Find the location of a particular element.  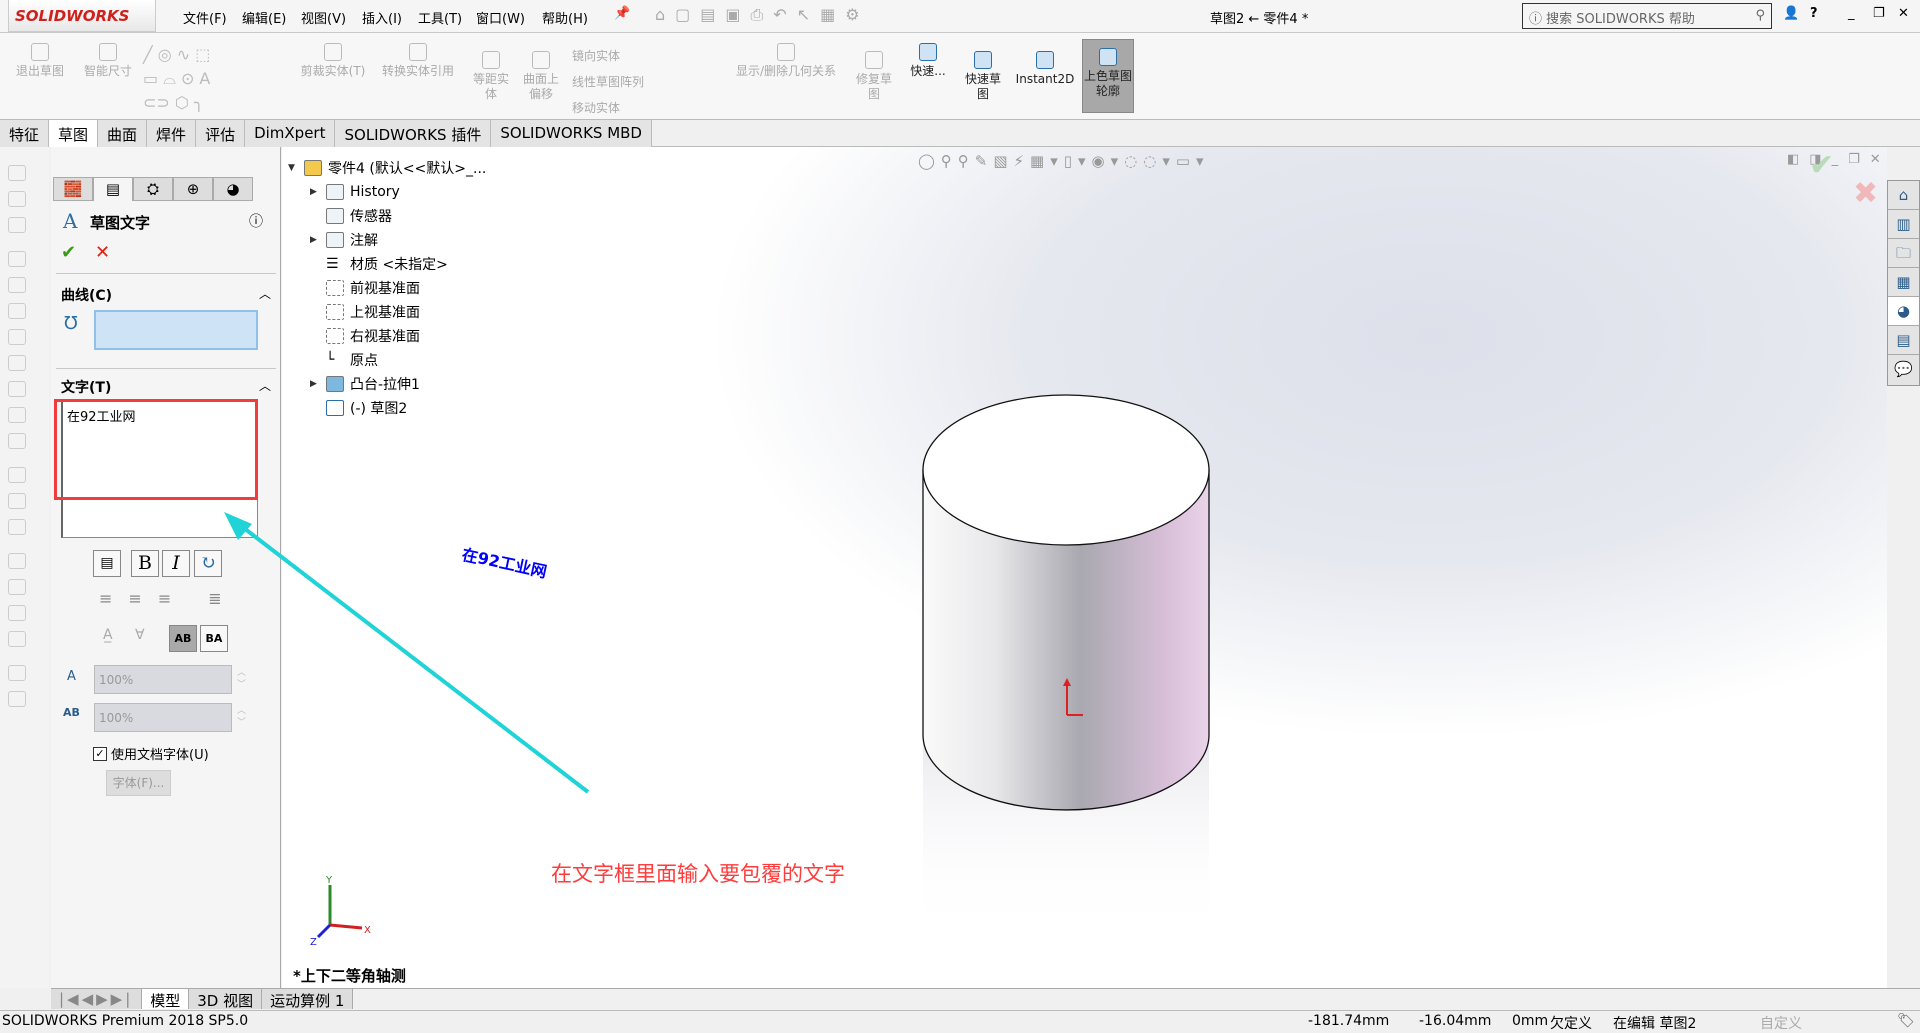

menu-file: 文件(F) is located at coordinates (205, 17).